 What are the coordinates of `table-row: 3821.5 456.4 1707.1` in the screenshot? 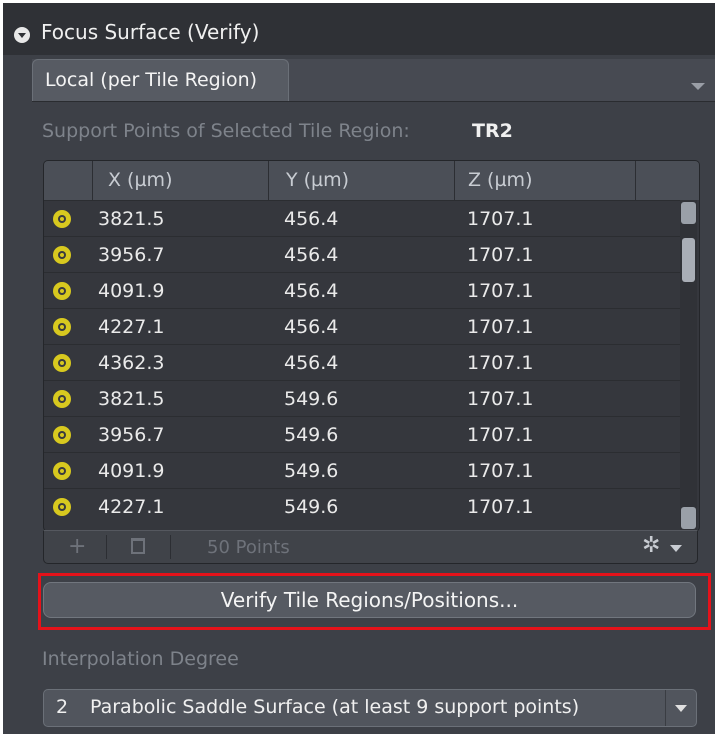 It's located at (362, 218).